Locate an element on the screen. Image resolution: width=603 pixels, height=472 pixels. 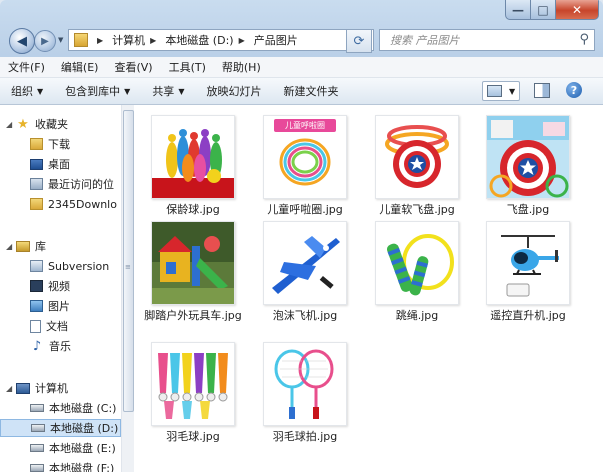
file-item: 脚踏户外玩具车.jpg is located at coordinates (193, 272).